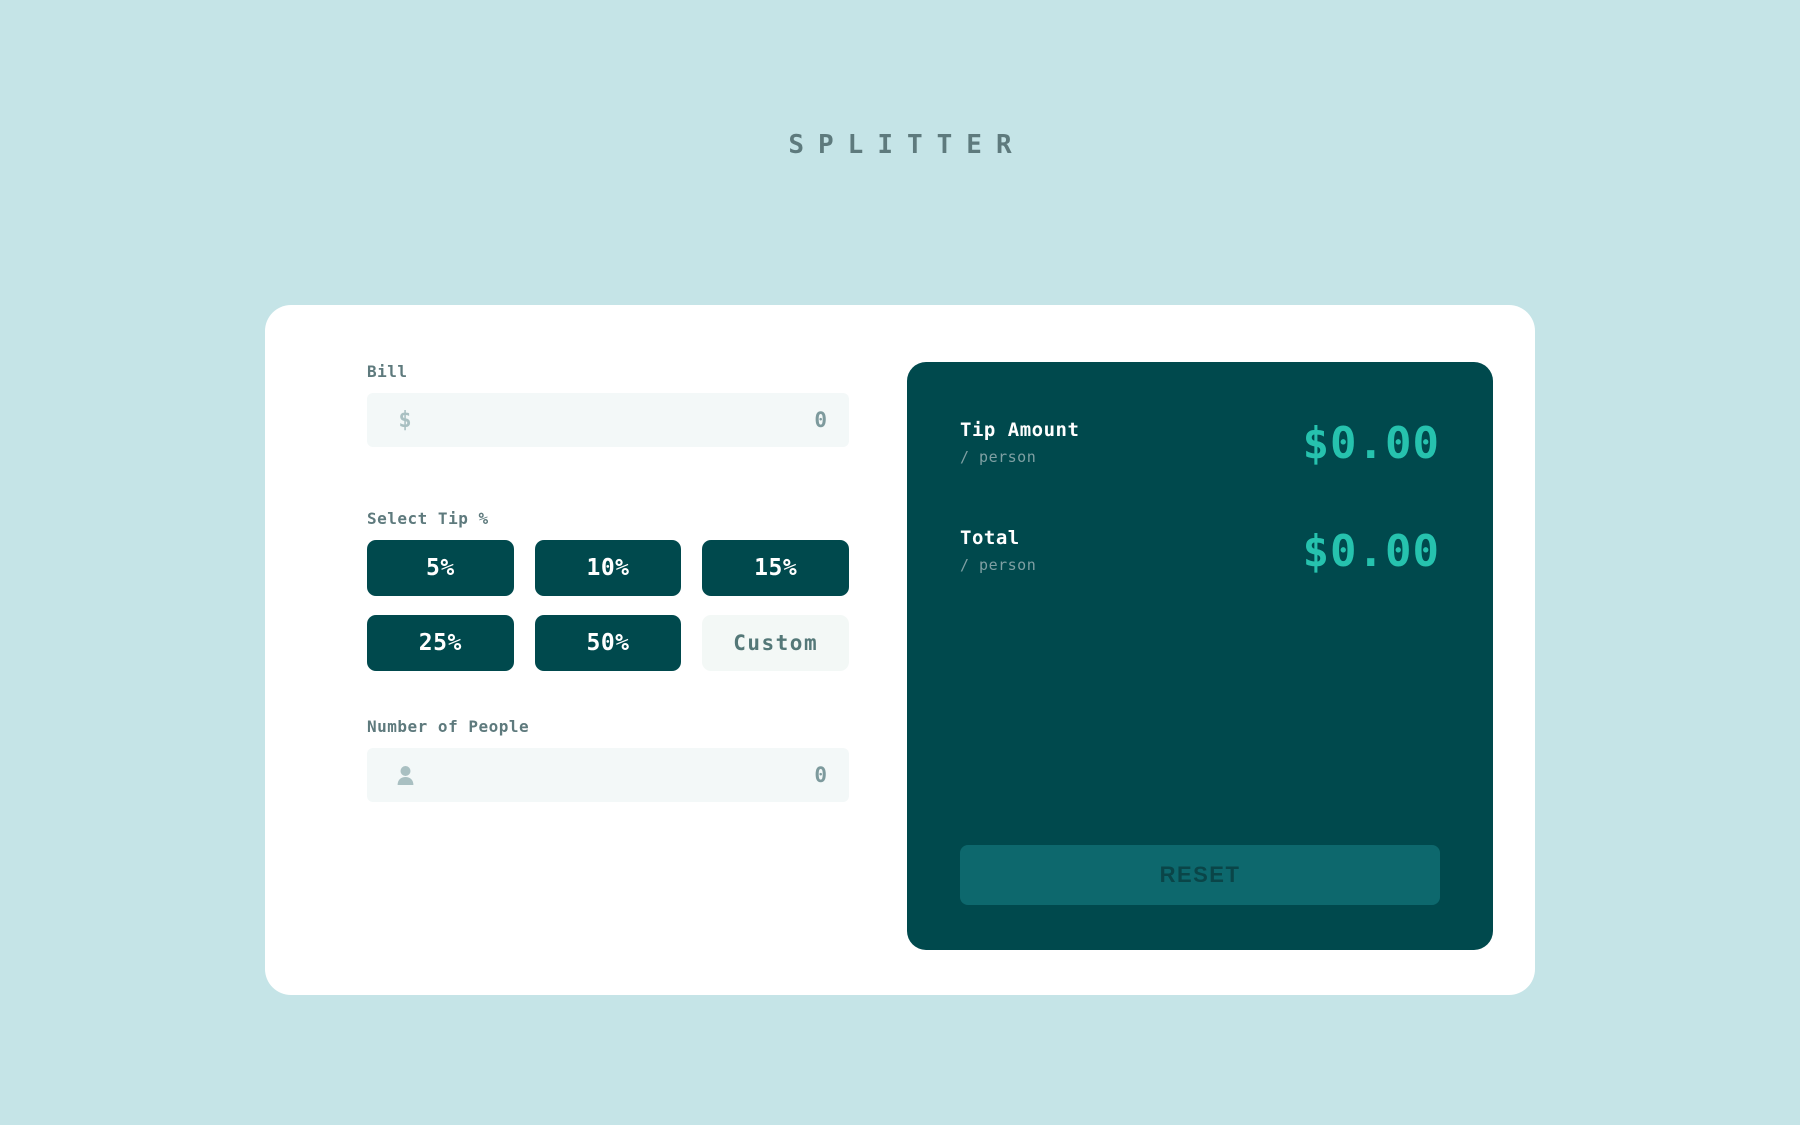 The height and width of the screenshot is (1125, 1800). Describe the element at coordinates (1371, 443) in the screenshot. I see `tip-amount-value: $0.00` at that location.